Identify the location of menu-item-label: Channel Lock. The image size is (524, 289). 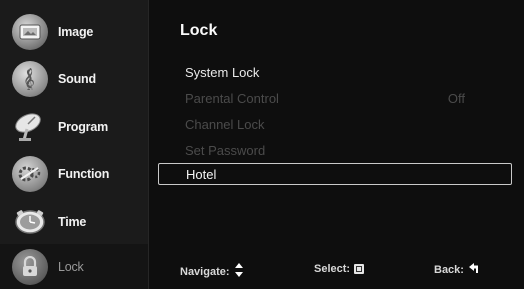
(225, 124).